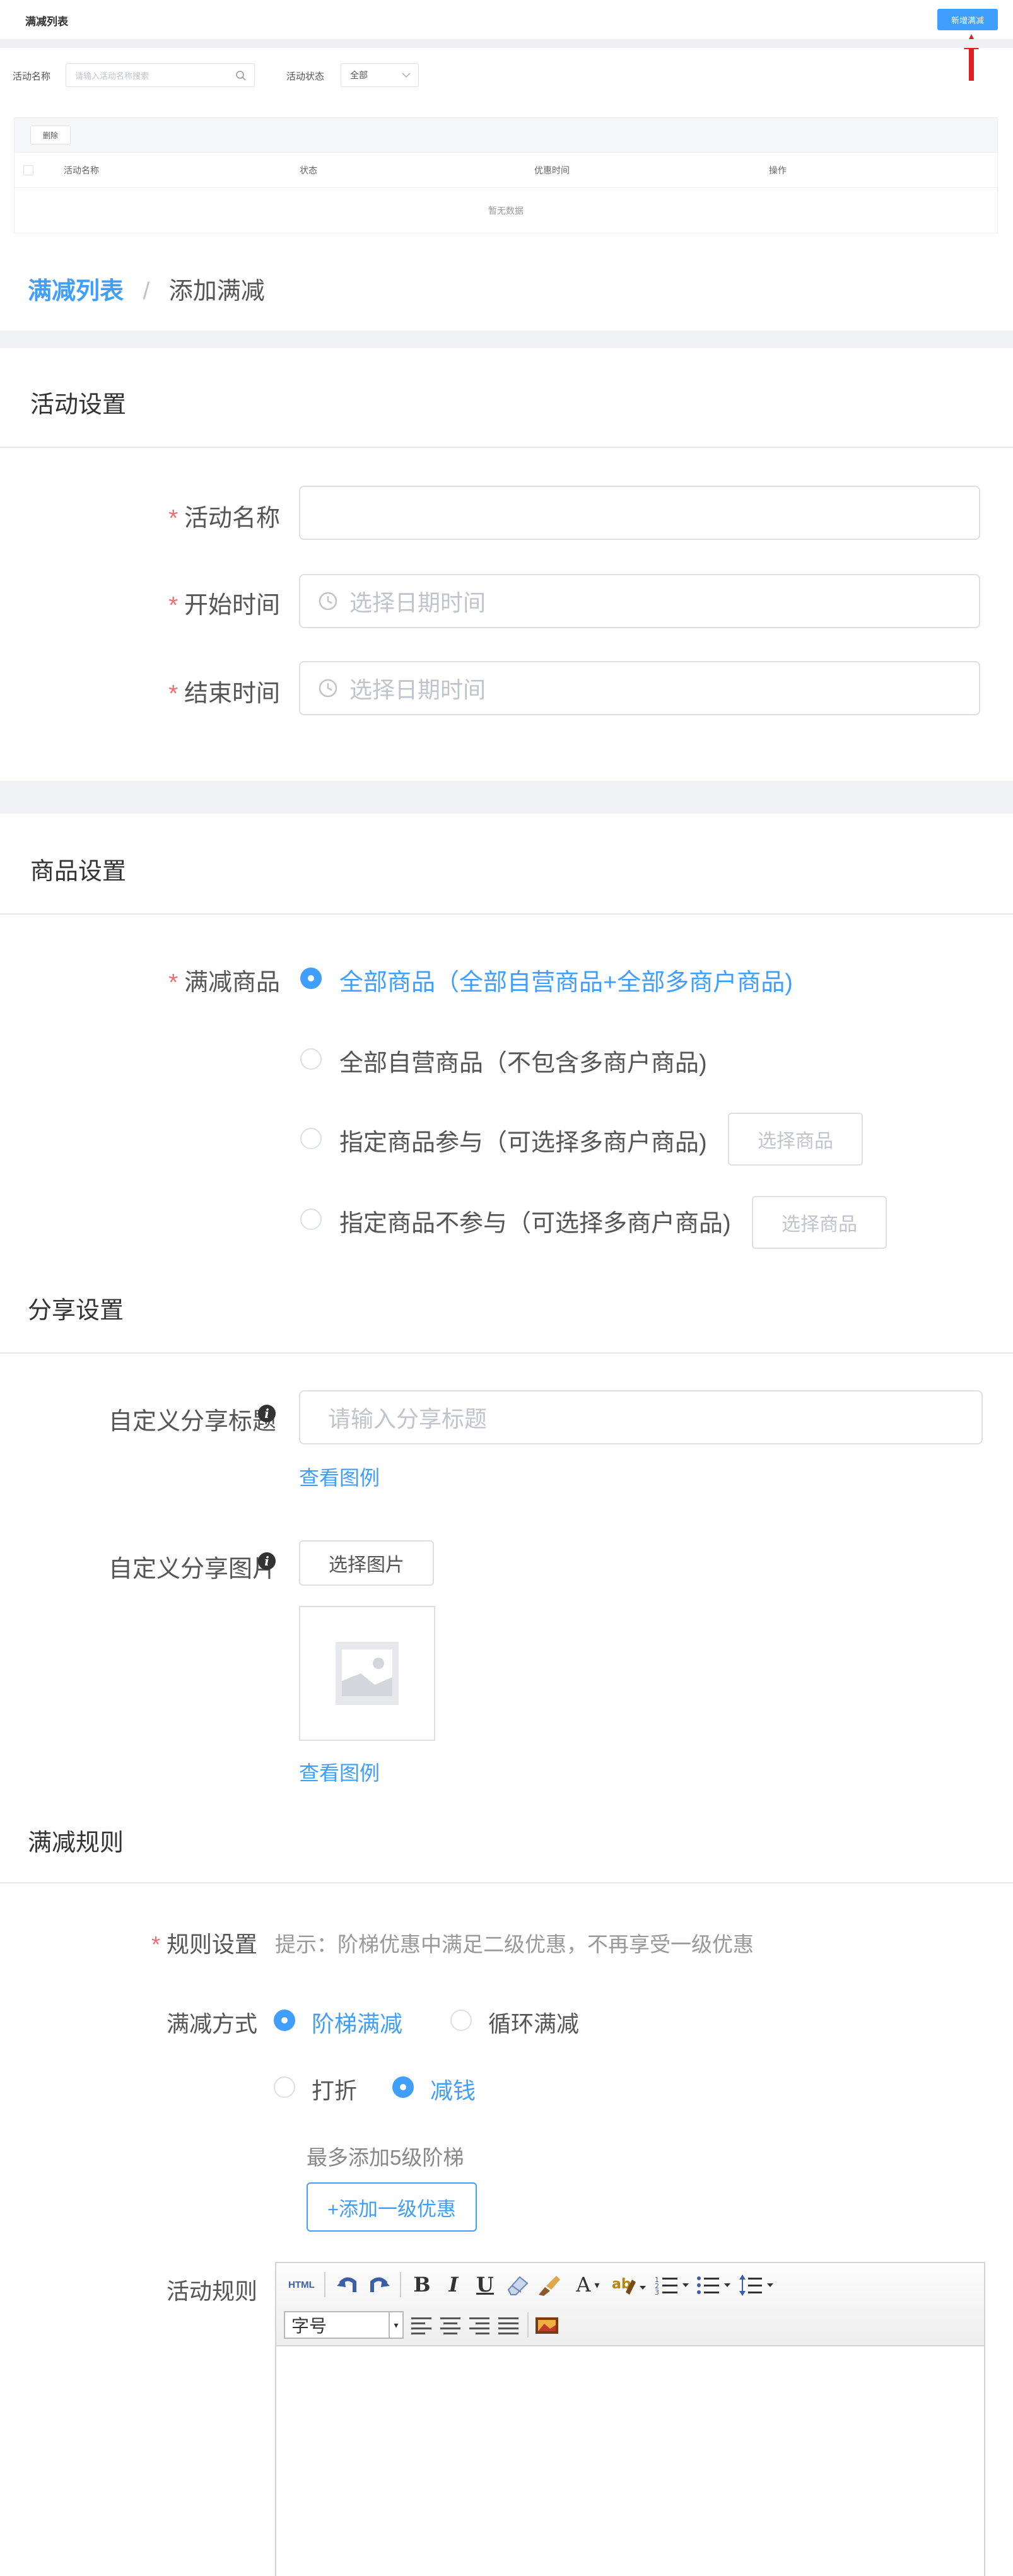  What do you see at coordinates (509, 2325) in the screenshot?
I see `align-justify-icon` at bounding box center [509, 2325].